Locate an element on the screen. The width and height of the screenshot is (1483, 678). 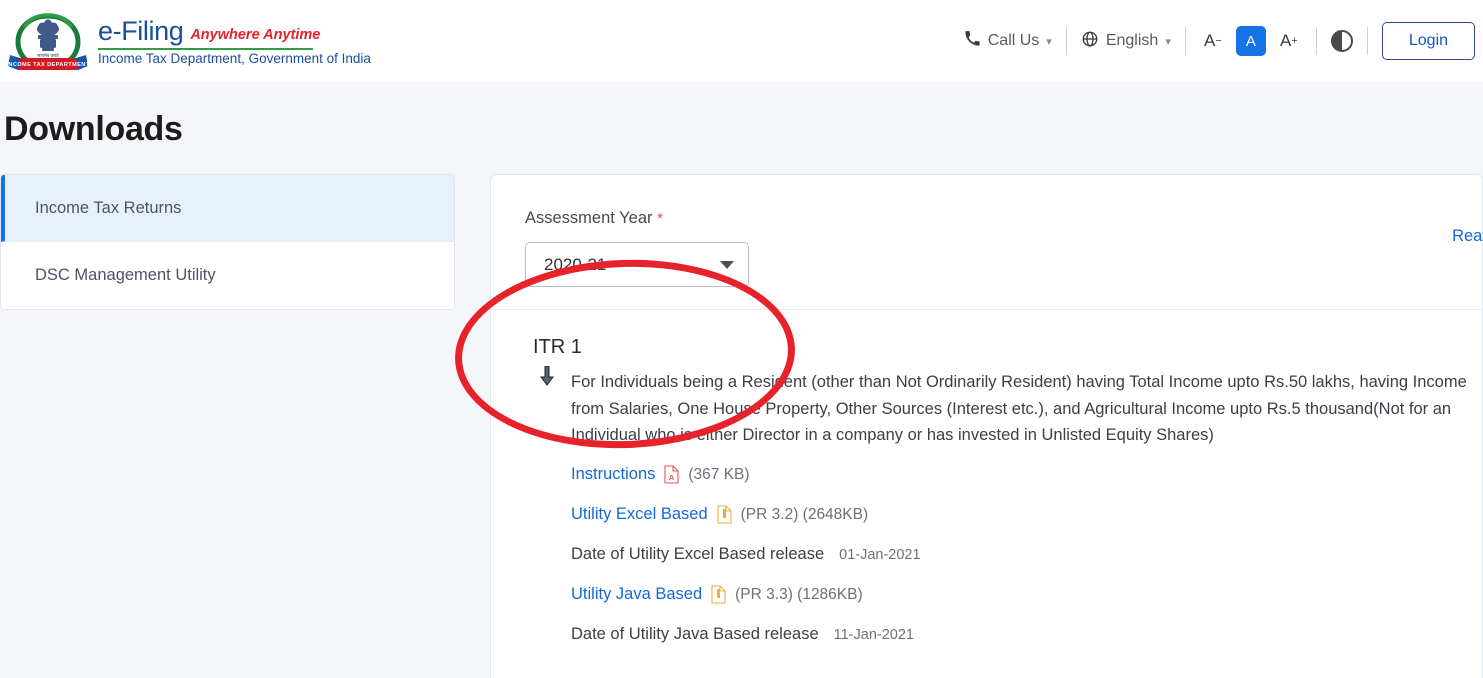
language-menu: English ▾ is located at coordinates (1126, 41).